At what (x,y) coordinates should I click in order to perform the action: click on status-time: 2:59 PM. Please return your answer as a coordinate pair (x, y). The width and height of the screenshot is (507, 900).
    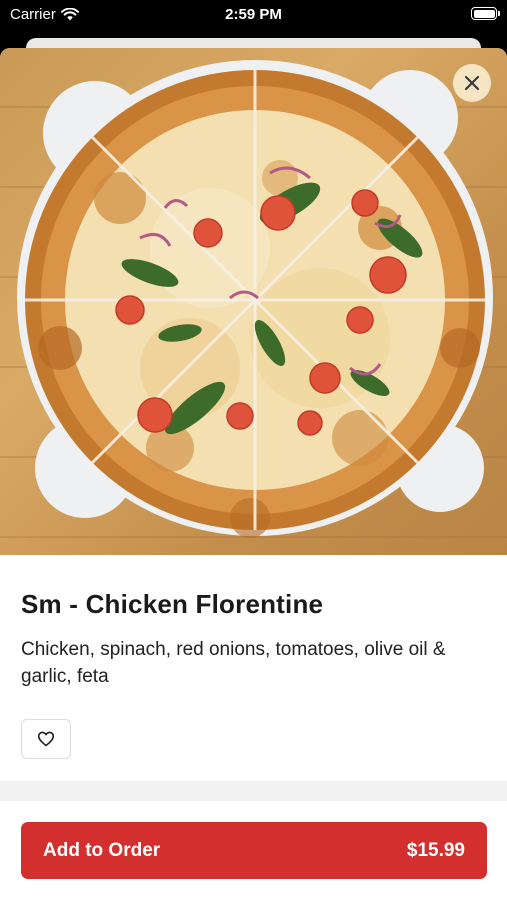
    Looking at the image, I should click on (253, 14).